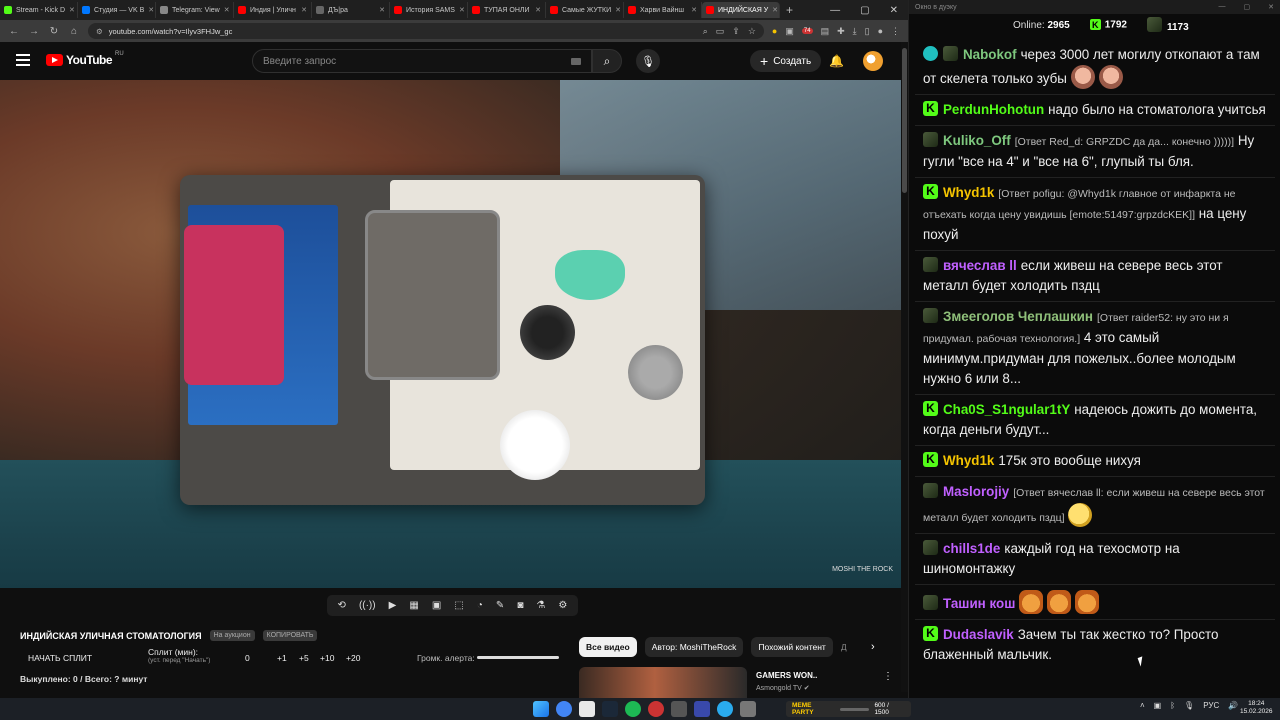  I want to click on scrollbar-thumb, so click(904, 120).